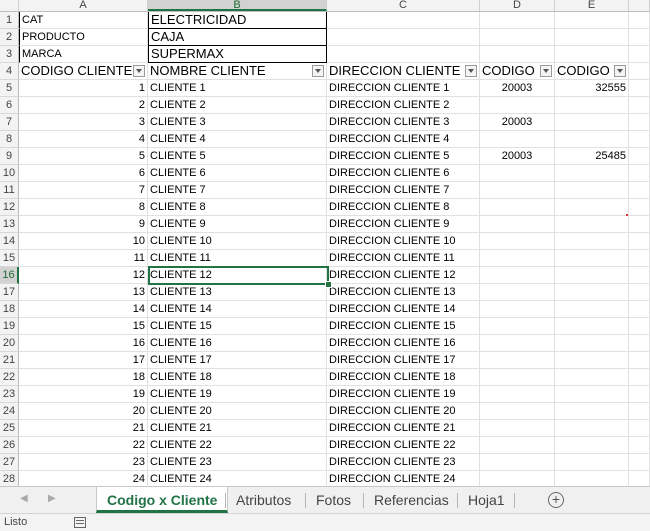 Image resolution: width=650 pixels, height=531 pixels. I want to click on nombre-cliente-cell: CLIENTE 21, so click(237, 428).